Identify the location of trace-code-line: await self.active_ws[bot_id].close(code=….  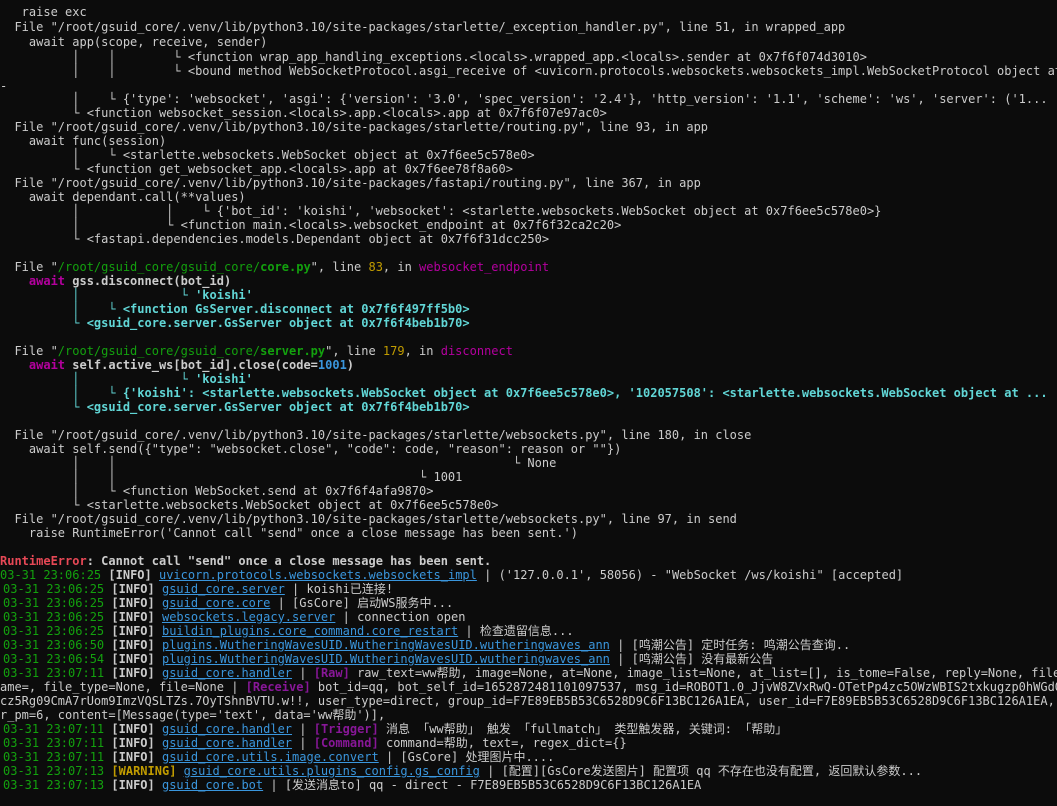
(177, 365).